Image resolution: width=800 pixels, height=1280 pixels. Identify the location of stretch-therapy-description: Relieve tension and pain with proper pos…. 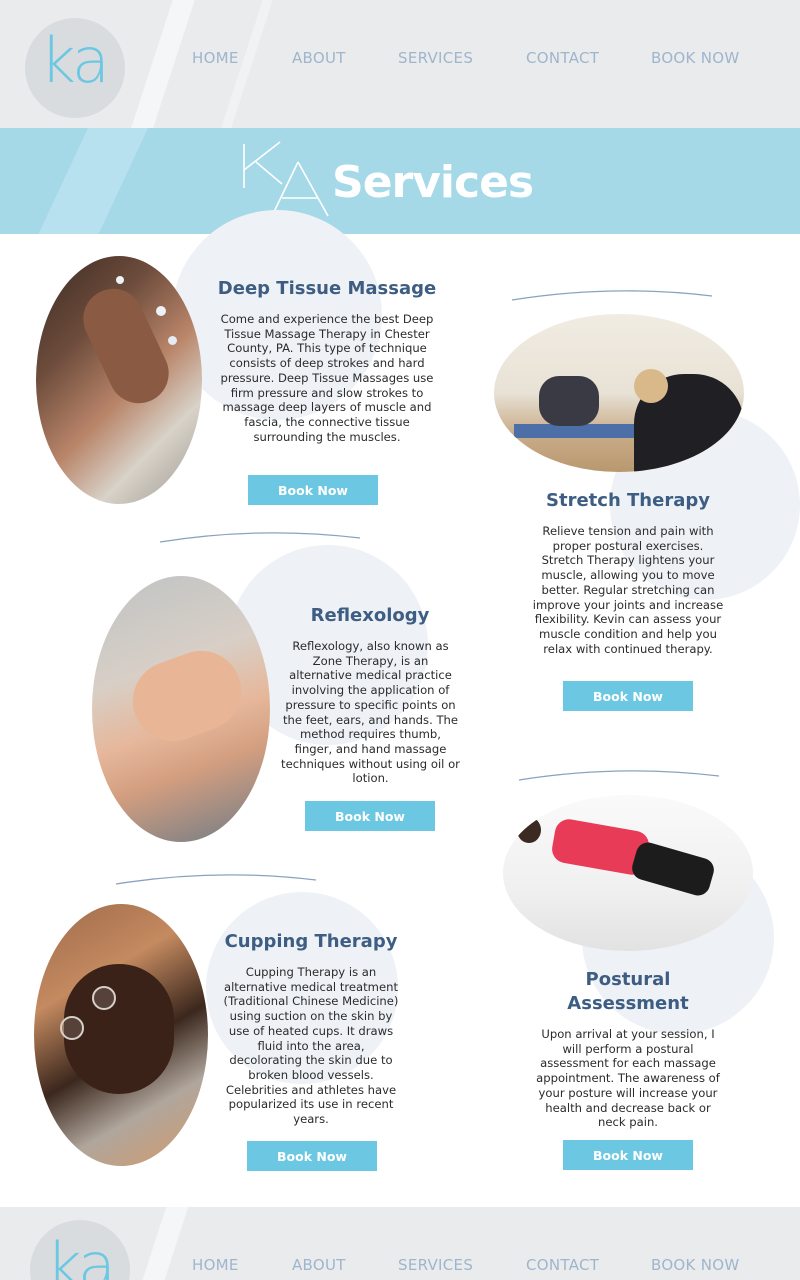
(628, 590).